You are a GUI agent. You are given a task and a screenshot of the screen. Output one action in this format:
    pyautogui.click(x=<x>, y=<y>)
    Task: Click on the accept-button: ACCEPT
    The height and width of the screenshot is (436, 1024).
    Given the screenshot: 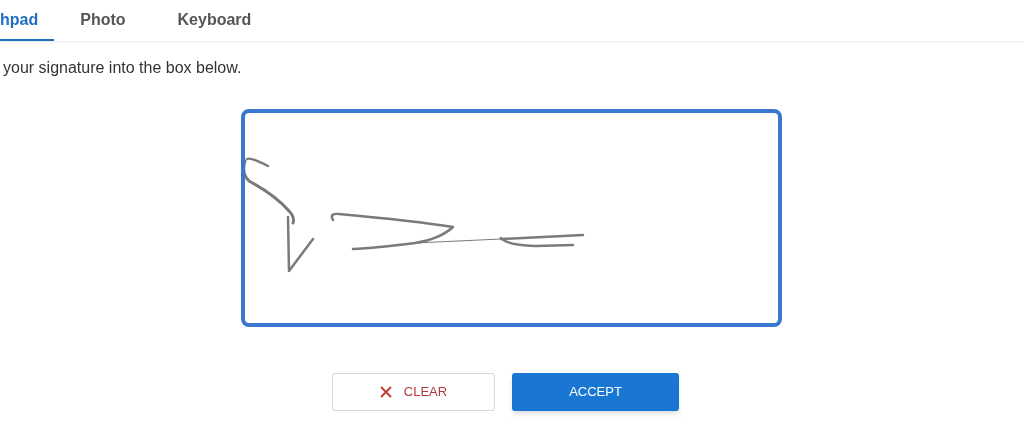 What is the action you would take?
    pyautogui.click(x=595, y=392)
    